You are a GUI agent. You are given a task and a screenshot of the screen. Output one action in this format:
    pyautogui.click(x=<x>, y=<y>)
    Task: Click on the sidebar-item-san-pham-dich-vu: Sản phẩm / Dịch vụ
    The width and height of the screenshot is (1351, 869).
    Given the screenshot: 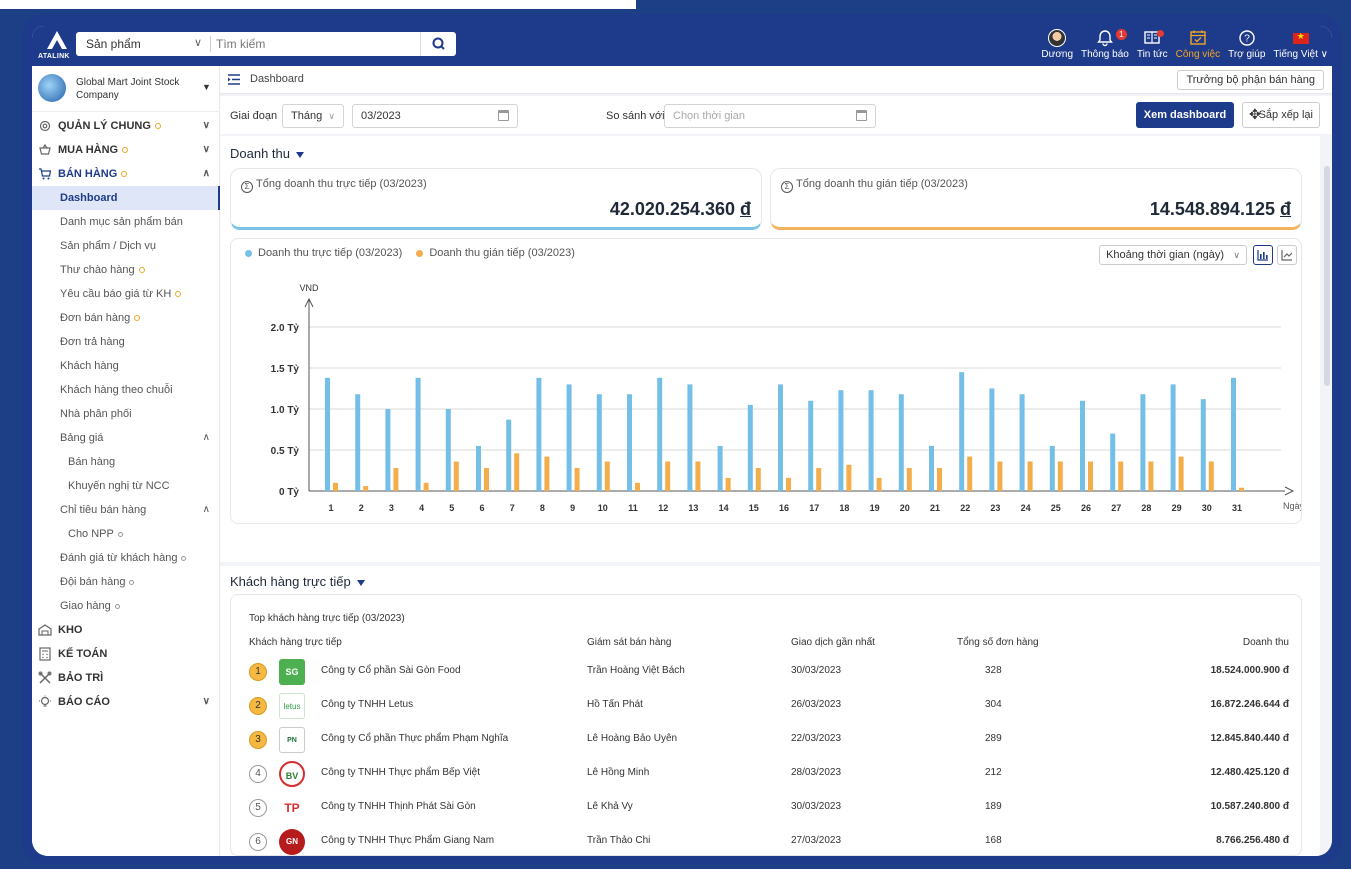 What is the action you would take?
    pyautogui.click(x=126, y=246)
    